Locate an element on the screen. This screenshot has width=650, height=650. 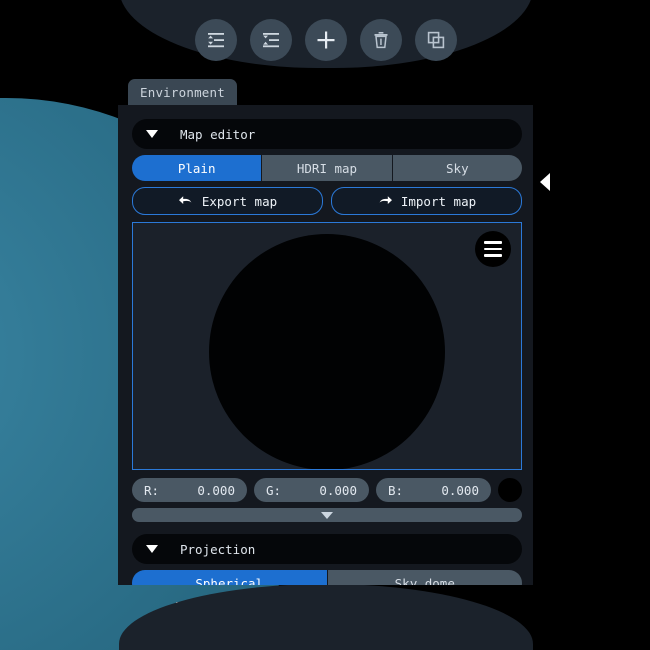
segment-spherical-label: Spherical is located at coordinates (229, 580).